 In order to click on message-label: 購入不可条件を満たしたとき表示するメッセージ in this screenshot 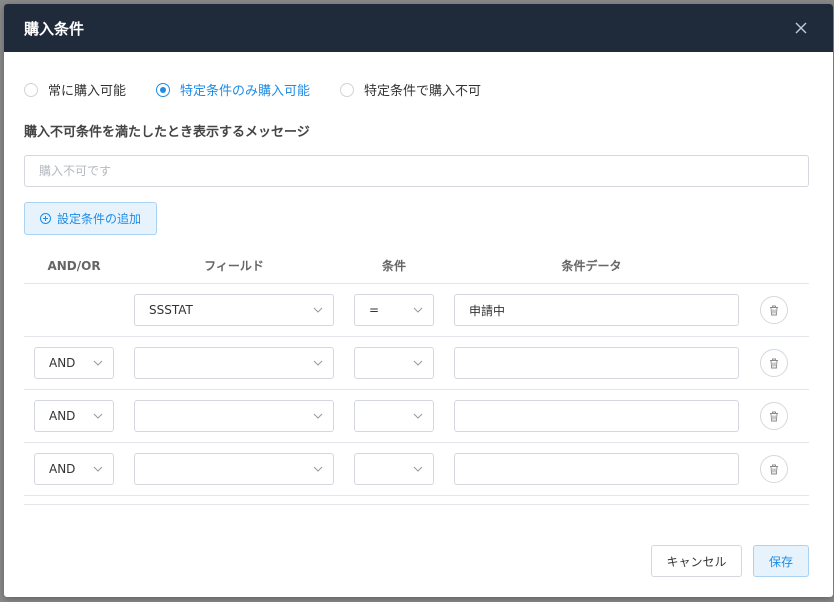, I will do `click(167, 132)`.